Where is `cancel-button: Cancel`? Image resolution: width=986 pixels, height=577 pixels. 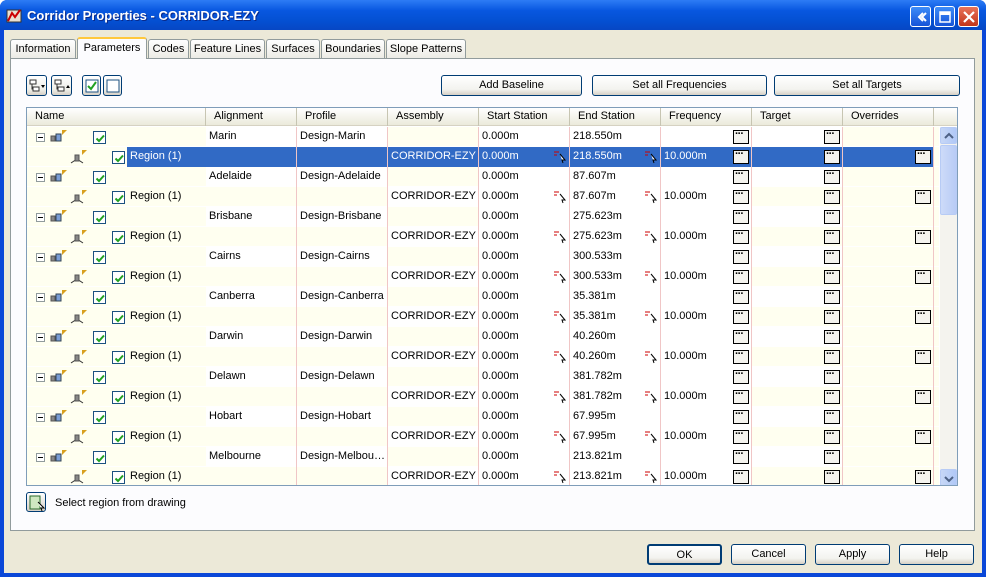 cancel-button: Cancel is located at coordinates (768, 554).